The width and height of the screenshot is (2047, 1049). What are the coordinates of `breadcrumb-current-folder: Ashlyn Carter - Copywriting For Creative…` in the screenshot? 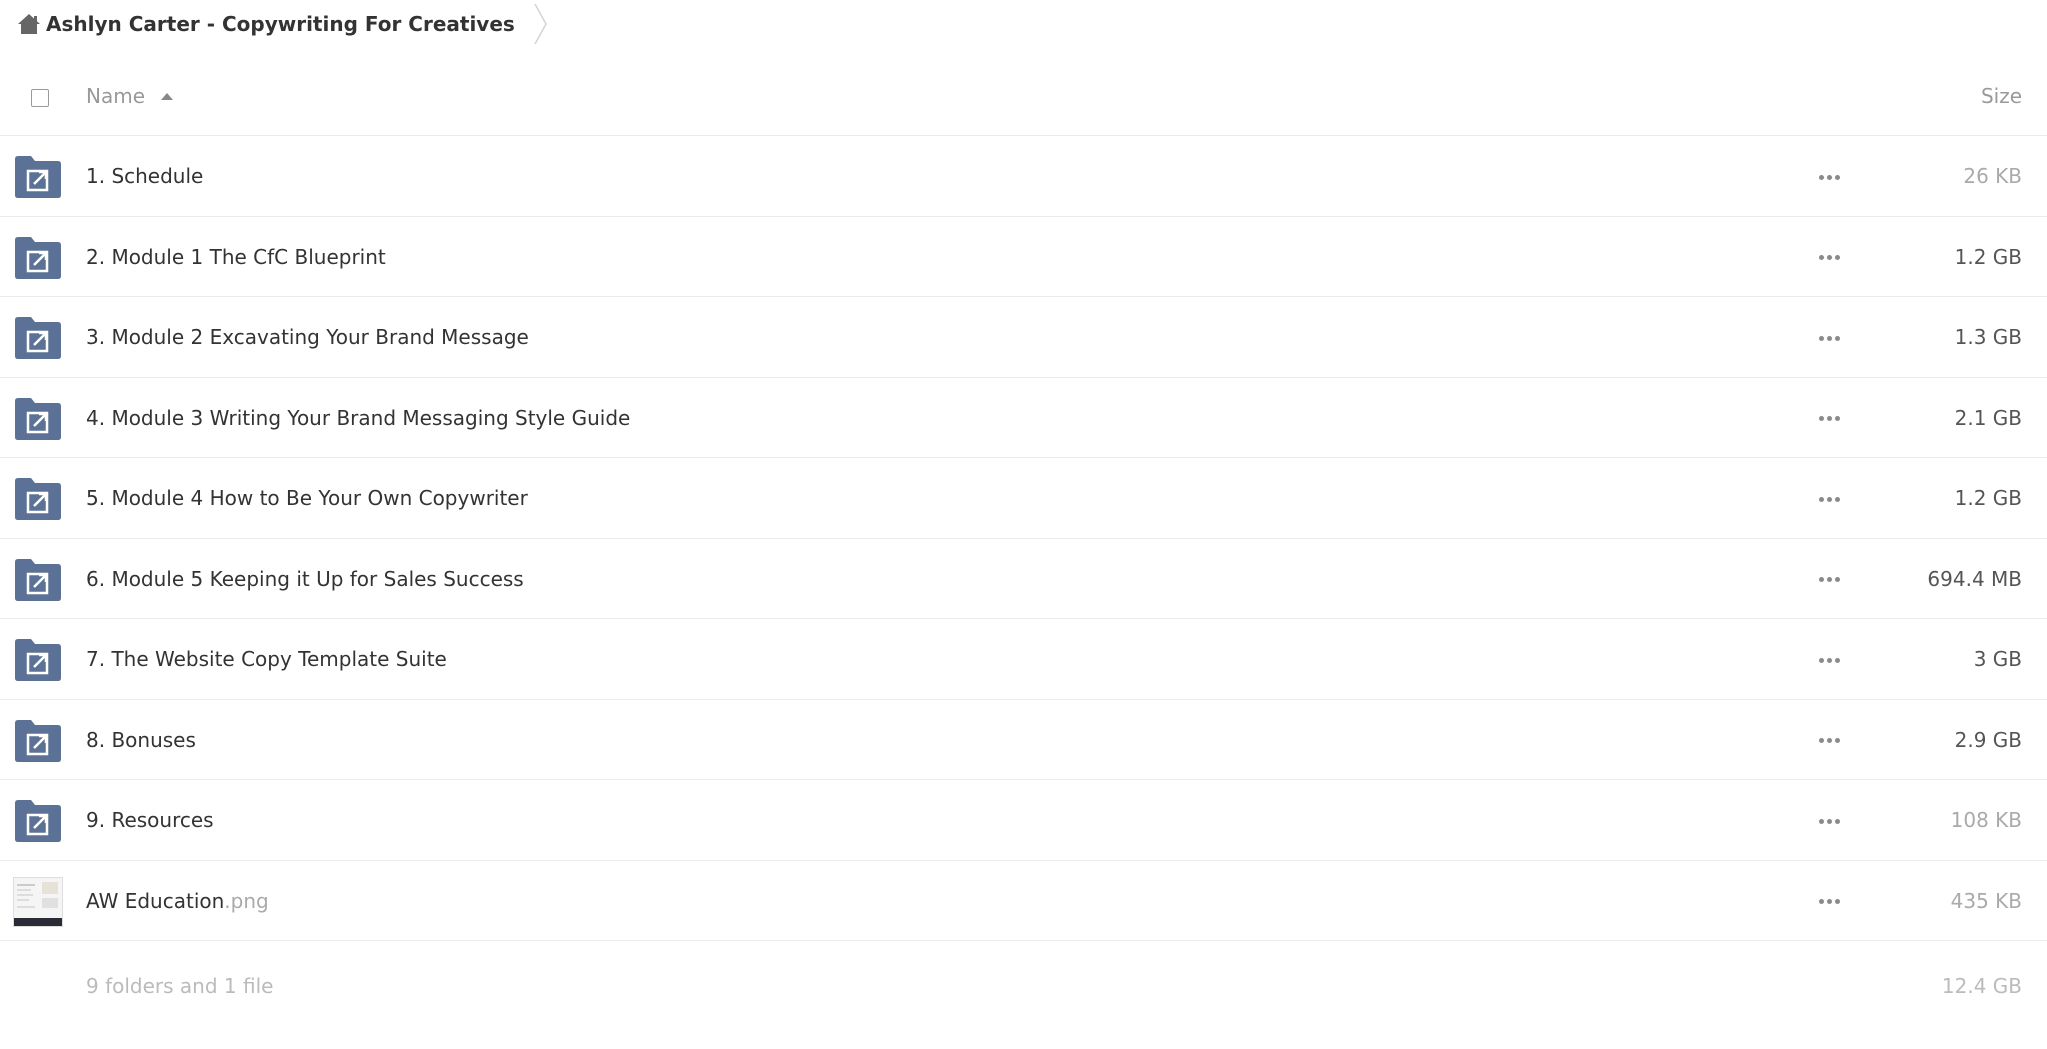 It's located at (280, 24).